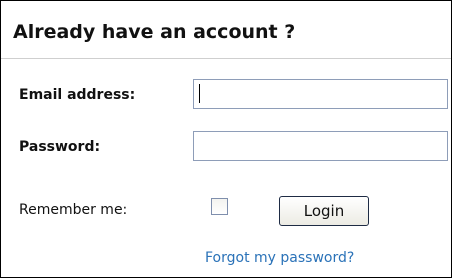 Image resolution: width=455 pixels, height=280 pixels. What do you see at coordinates (279, 258) in the screenshot?
I see `forgot-password-link: Forgot my password?` at bounding box center [279, 258].